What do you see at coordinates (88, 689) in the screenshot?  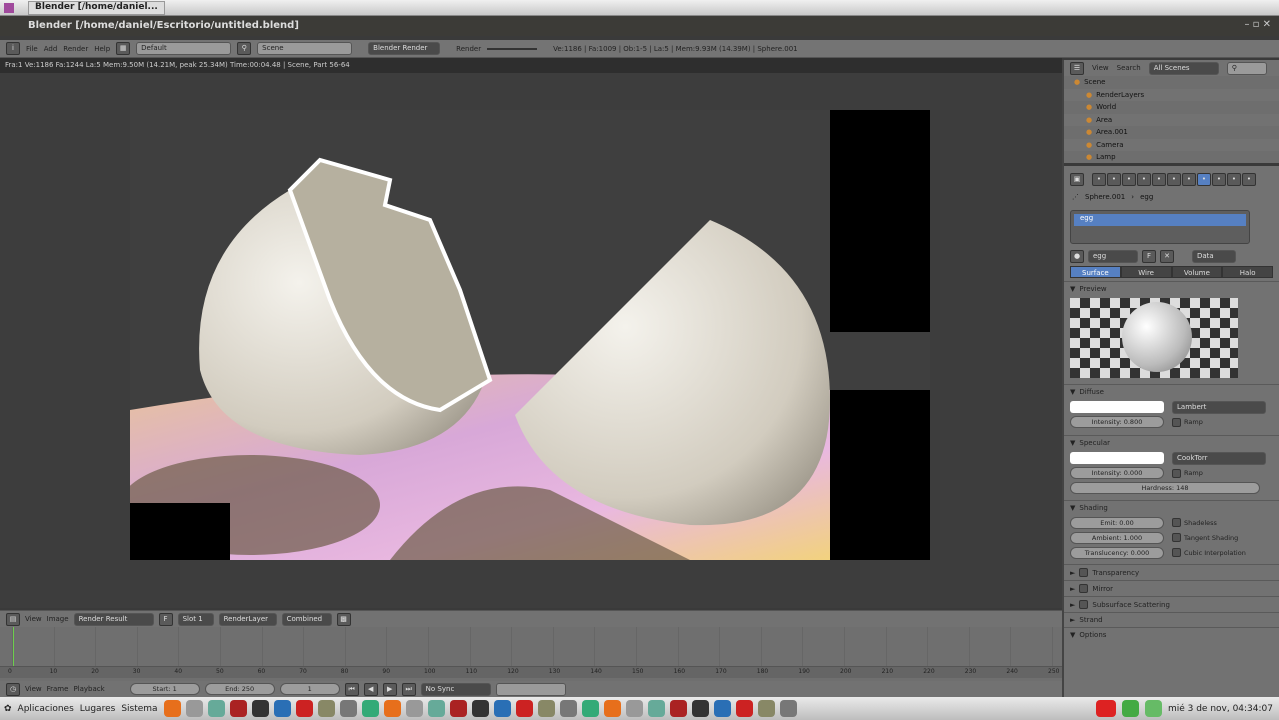 I see `menu-playback: Playback` at bounding box center [88, 689].